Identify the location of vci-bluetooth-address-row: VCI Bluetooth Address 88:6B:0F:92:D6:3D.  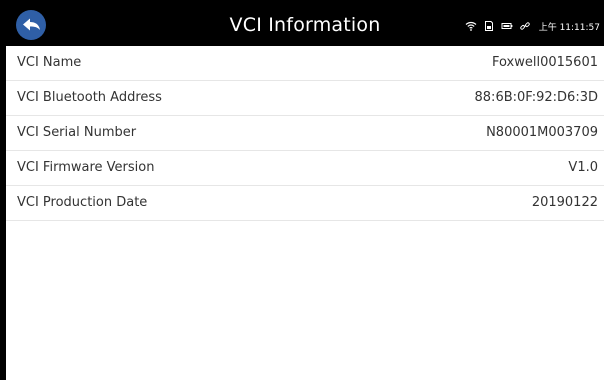
(305, 98).